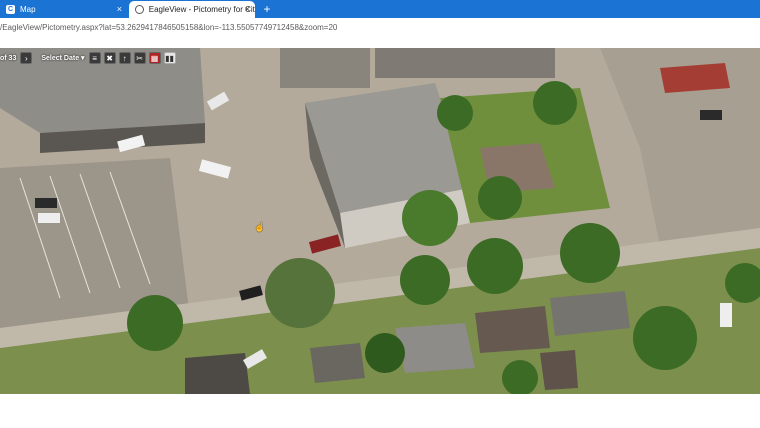 This screenshot has height=428, width=760. What do you see at coordinates (83, 58) in the screenshot?
I see `chevron-down-icon: ▾` at bounding box center [83, 58].